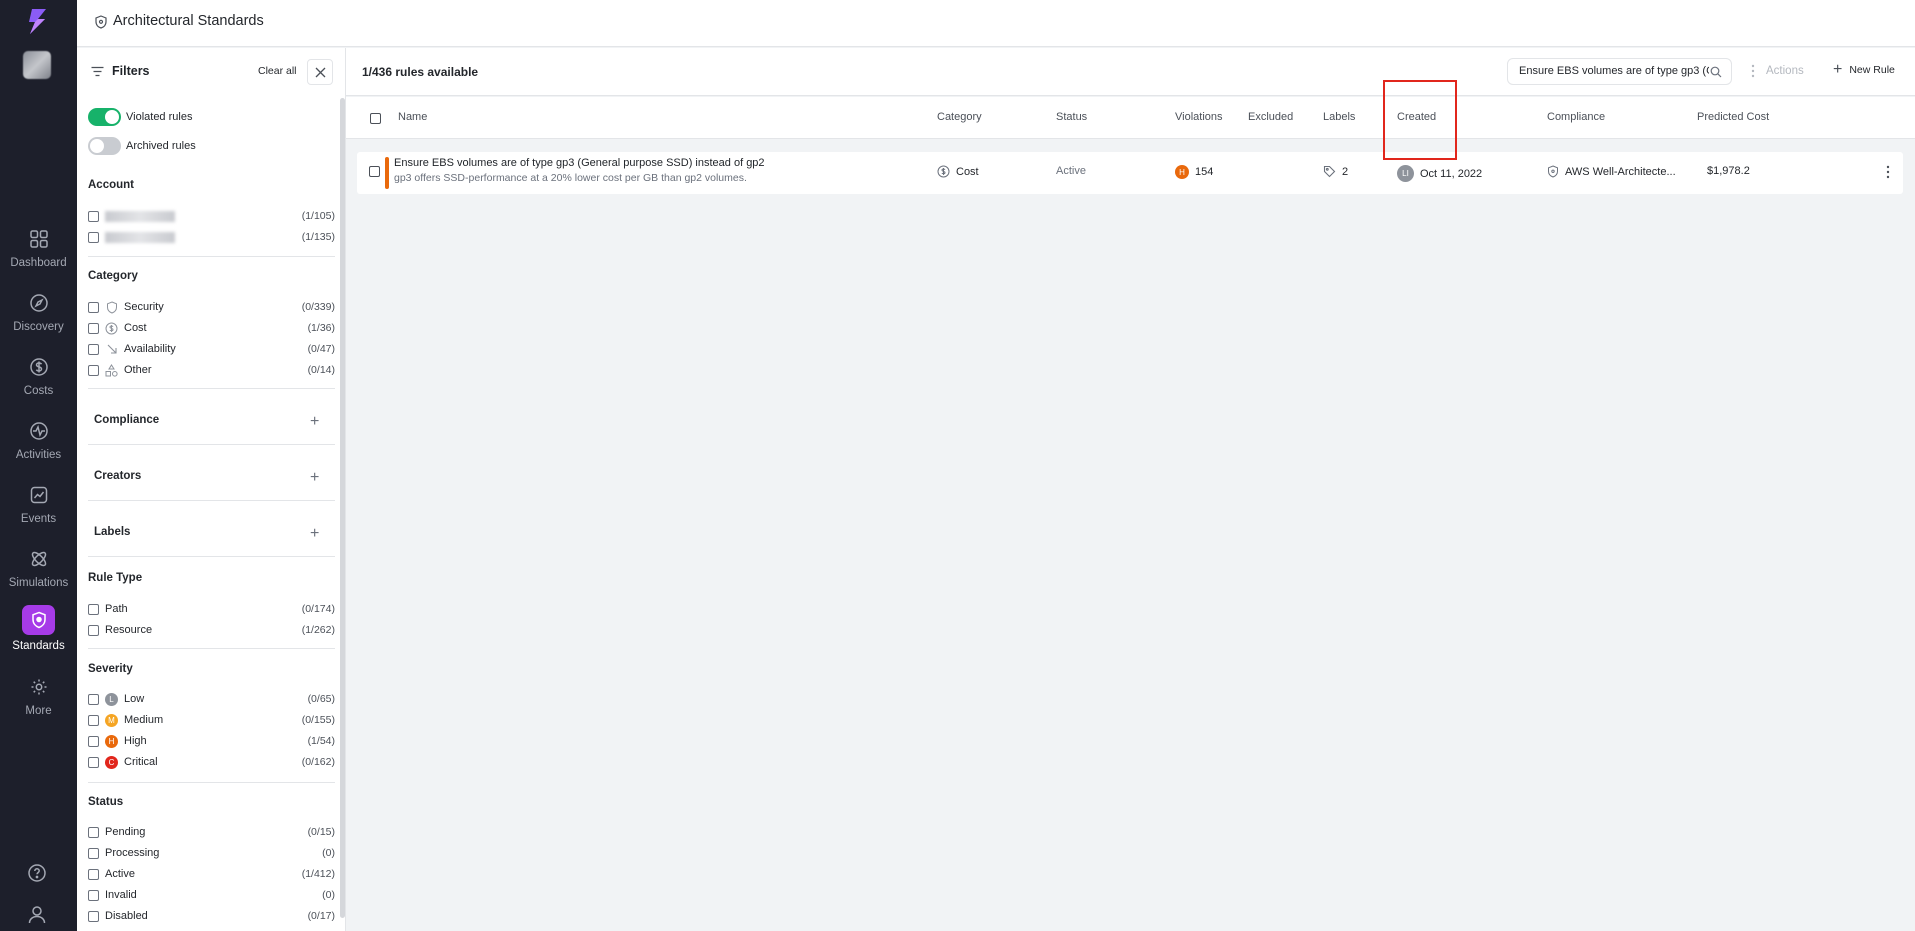 This screenshot has width=1915, height=931. What do you see at coordinates (211, 853) in the screenshot?
I see `status-filter-processing: Processing (0)` at bounding box center [211, 853].